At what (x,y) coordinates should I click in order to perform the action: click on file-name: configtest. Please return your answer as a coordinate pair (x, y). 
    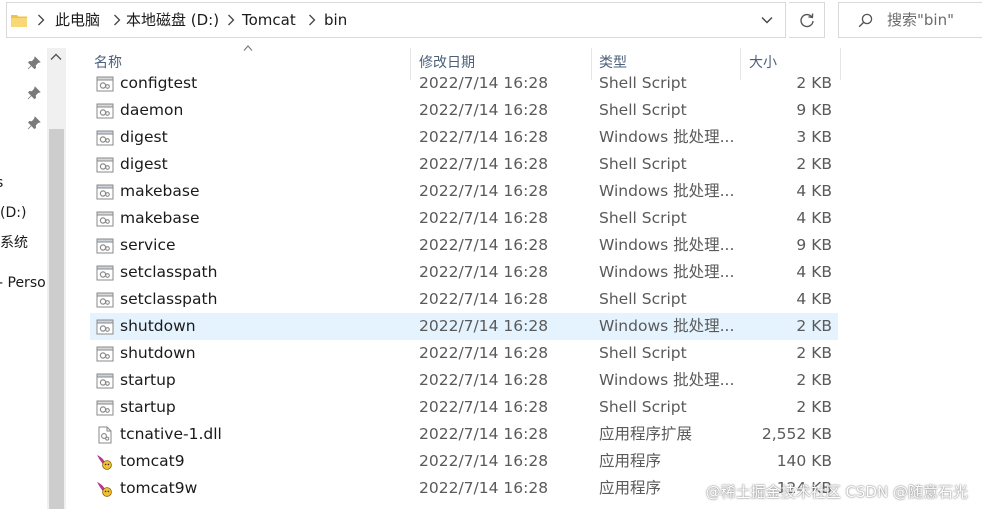
    Looking at the image, I should click on (158, 83).